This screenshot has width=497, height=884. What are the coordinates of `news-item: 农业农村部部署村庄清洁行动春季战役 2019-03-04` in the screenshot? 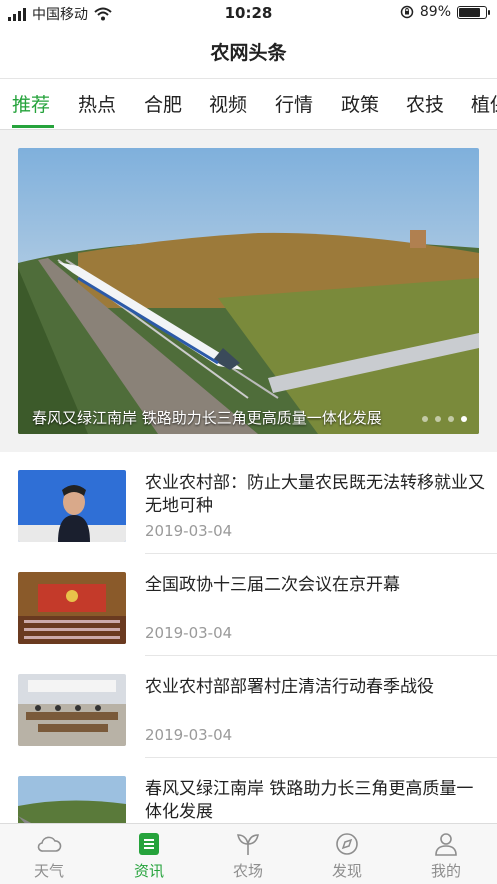 It's located at (248, 707).